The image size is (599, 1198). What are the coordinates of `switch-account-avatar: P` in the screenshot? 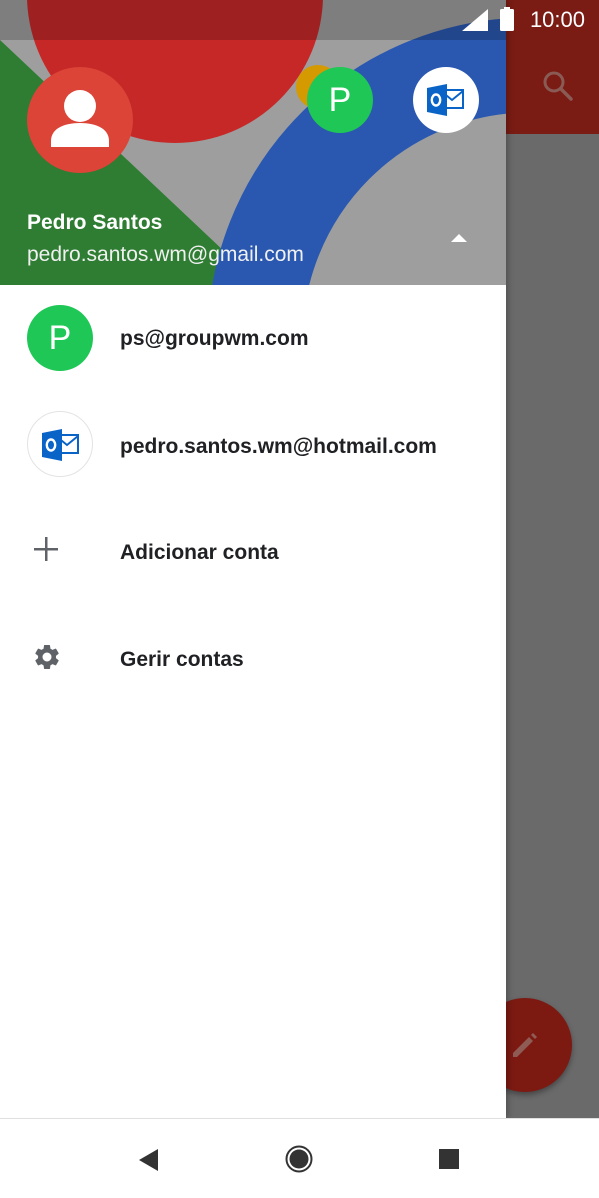 It's located at (340, 100).